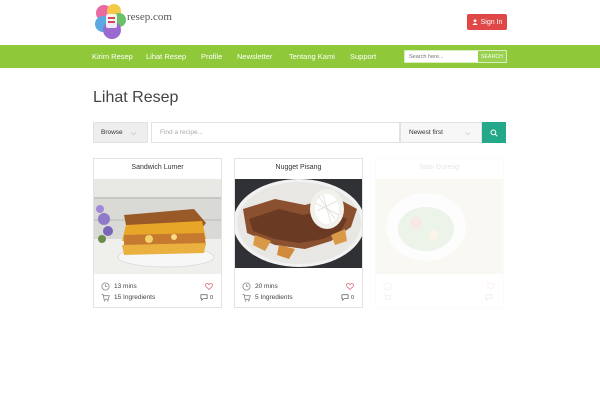  Describe the element at coordinates (166, 56) in the screenshot. I see `nav-item-lihat-resep: Lihat Resep` at that location.